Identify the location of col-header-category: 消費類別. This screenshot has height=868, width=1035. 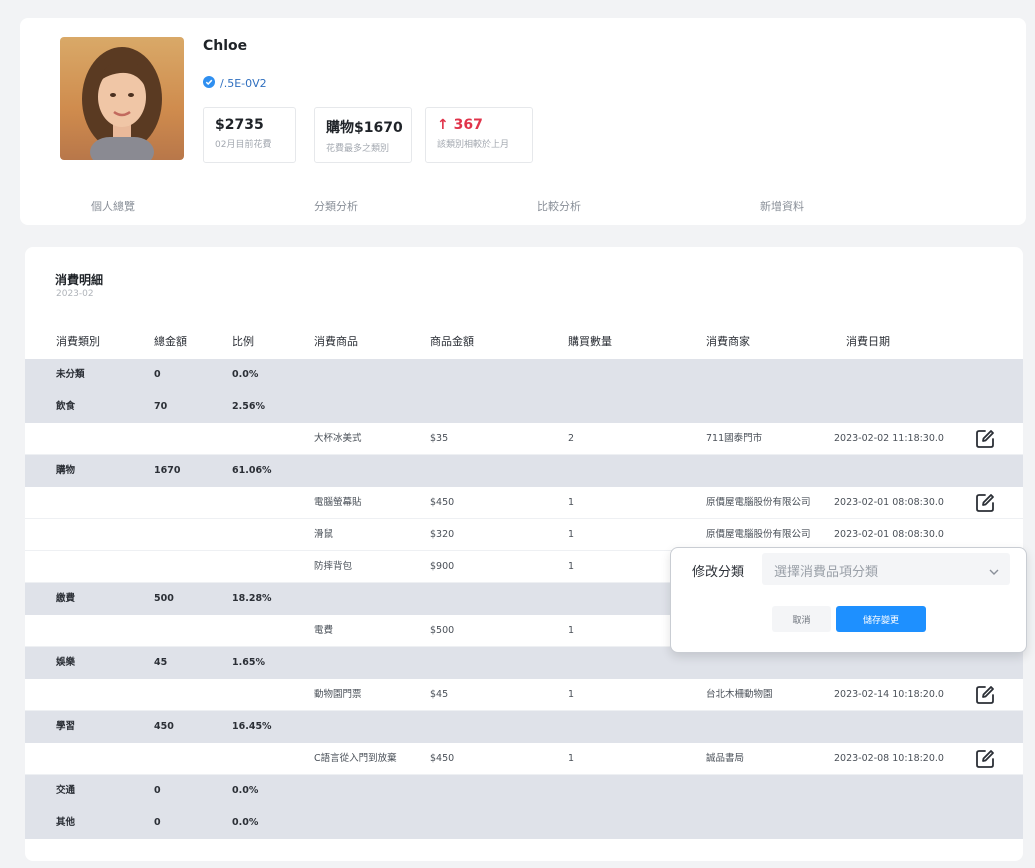
(78, 341).